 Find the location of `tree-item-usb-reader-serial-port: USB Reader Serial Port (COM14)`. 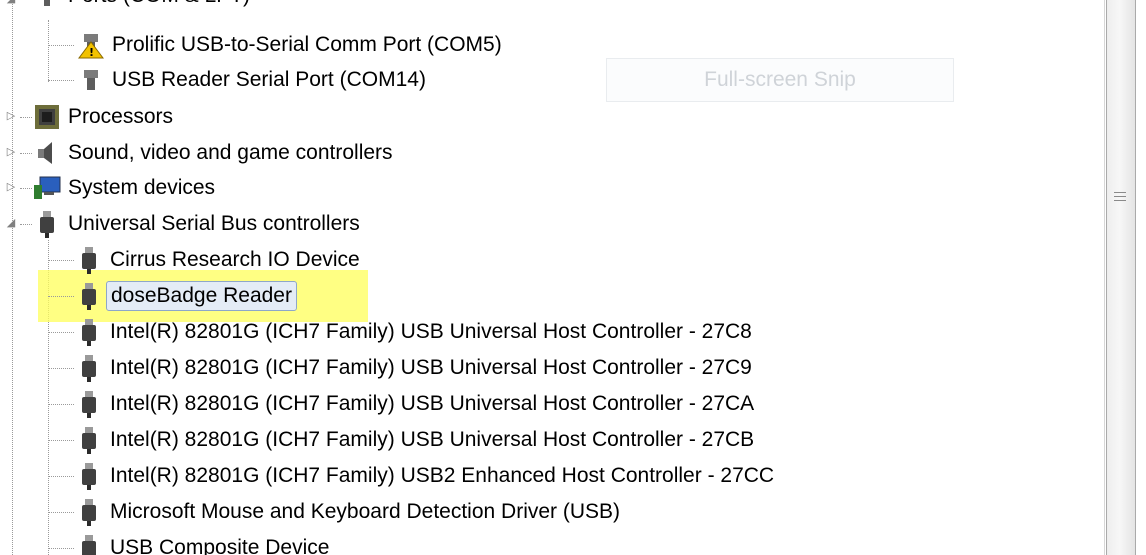

tree-item-usb-reader-serial-port: USB Reader Serial Port (COM14) is located at coordinates (239, 80).